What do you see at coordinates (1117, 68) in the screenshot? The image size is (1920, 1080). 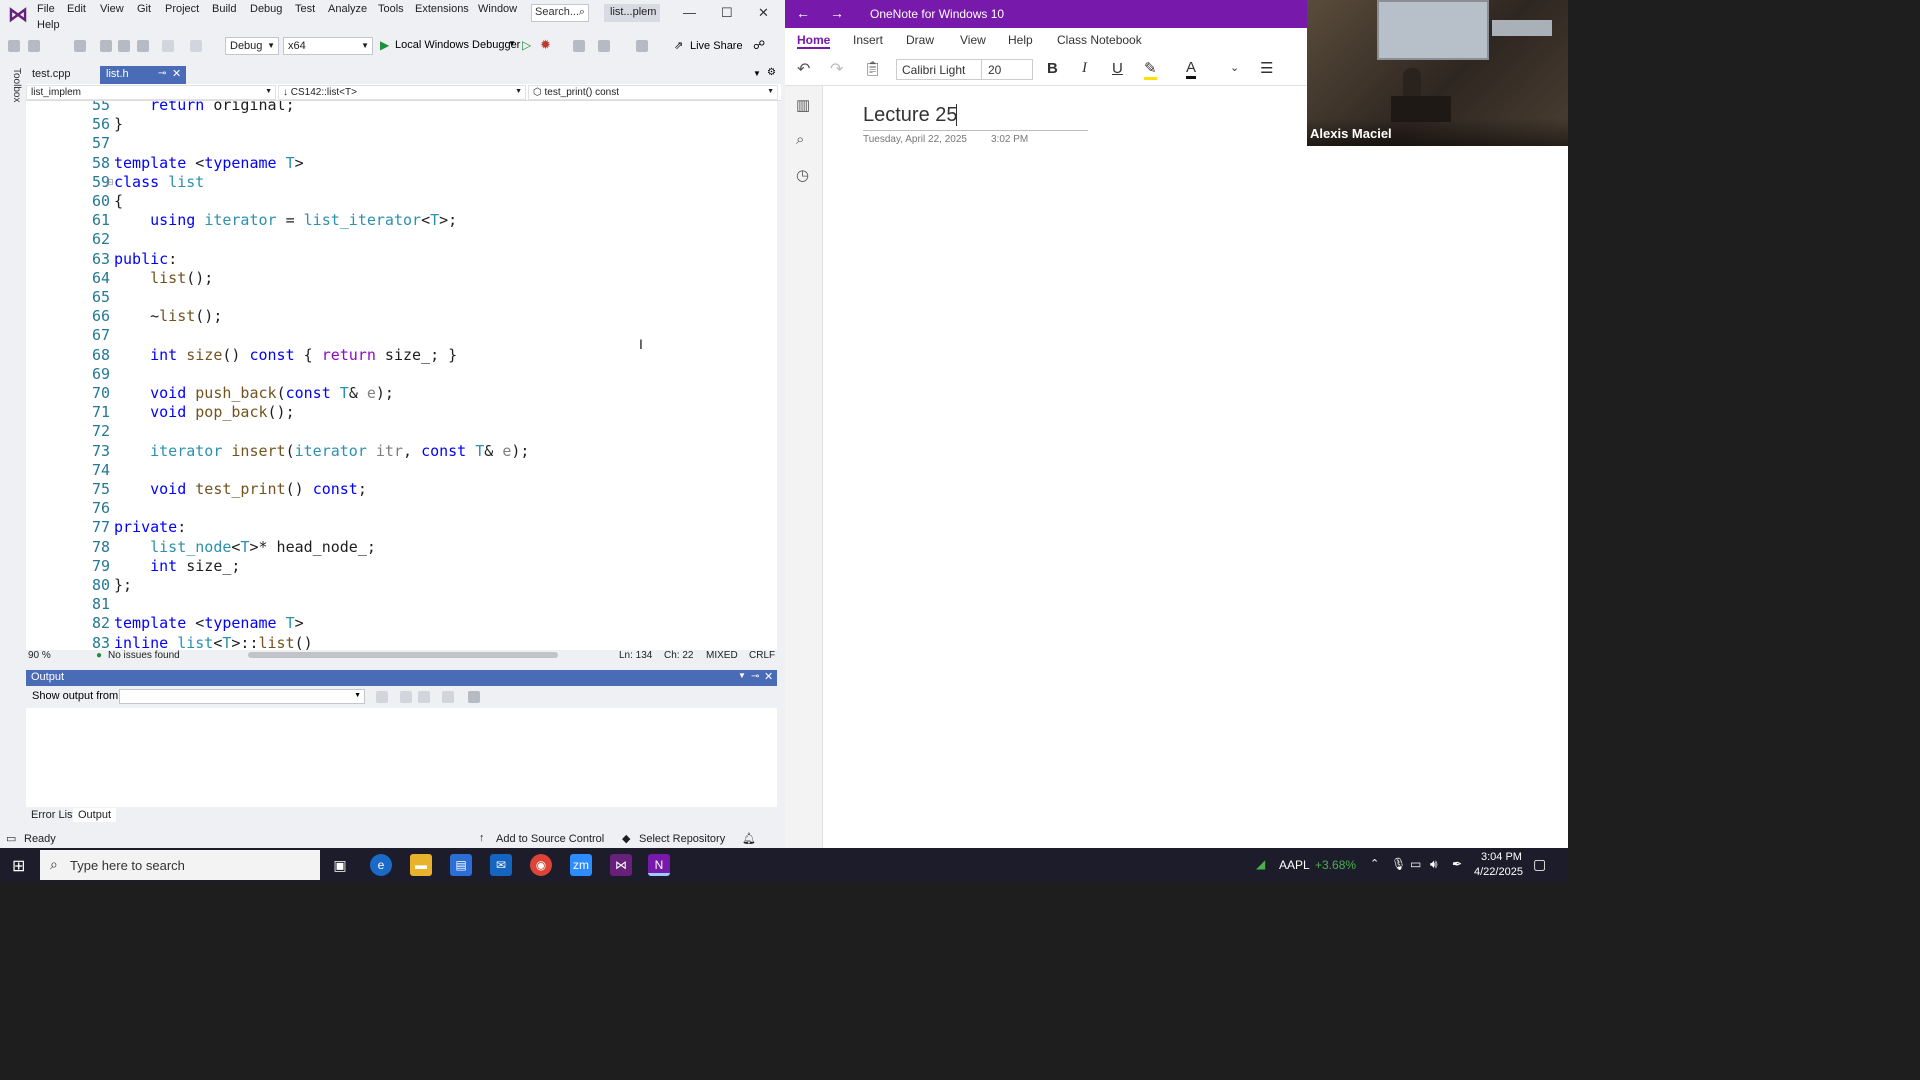 I see `underline-icon: U` at bounding box center [1117, 68].